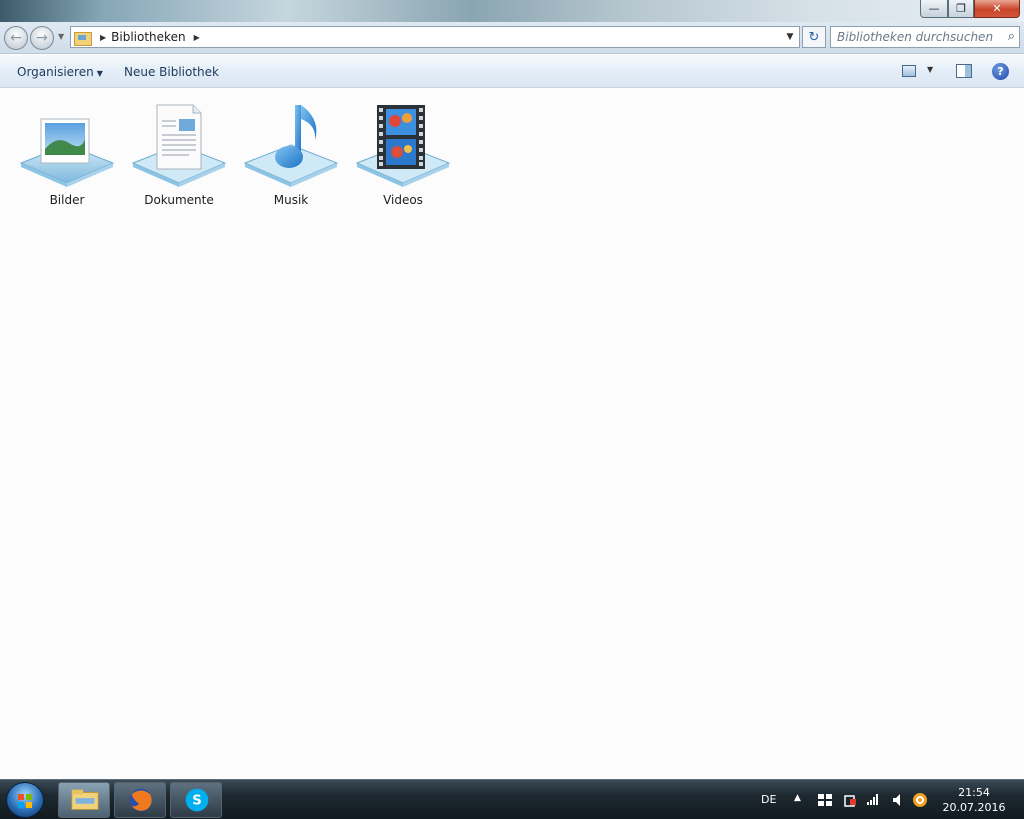 The height and width of the screenshot is (819, 1024). What do you see at coordinates (790, 37) in the screenshot?
I see `address-history-dropdown: ▼` at bounding box center [790, 37].